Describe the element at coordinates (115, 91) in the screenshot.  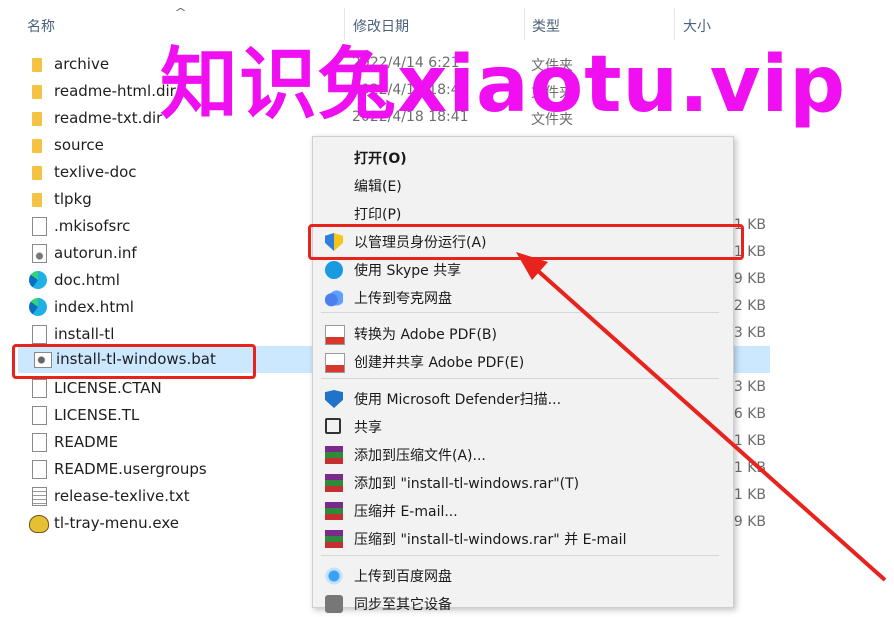
I see `file-name: readme-html.dir` at that location.